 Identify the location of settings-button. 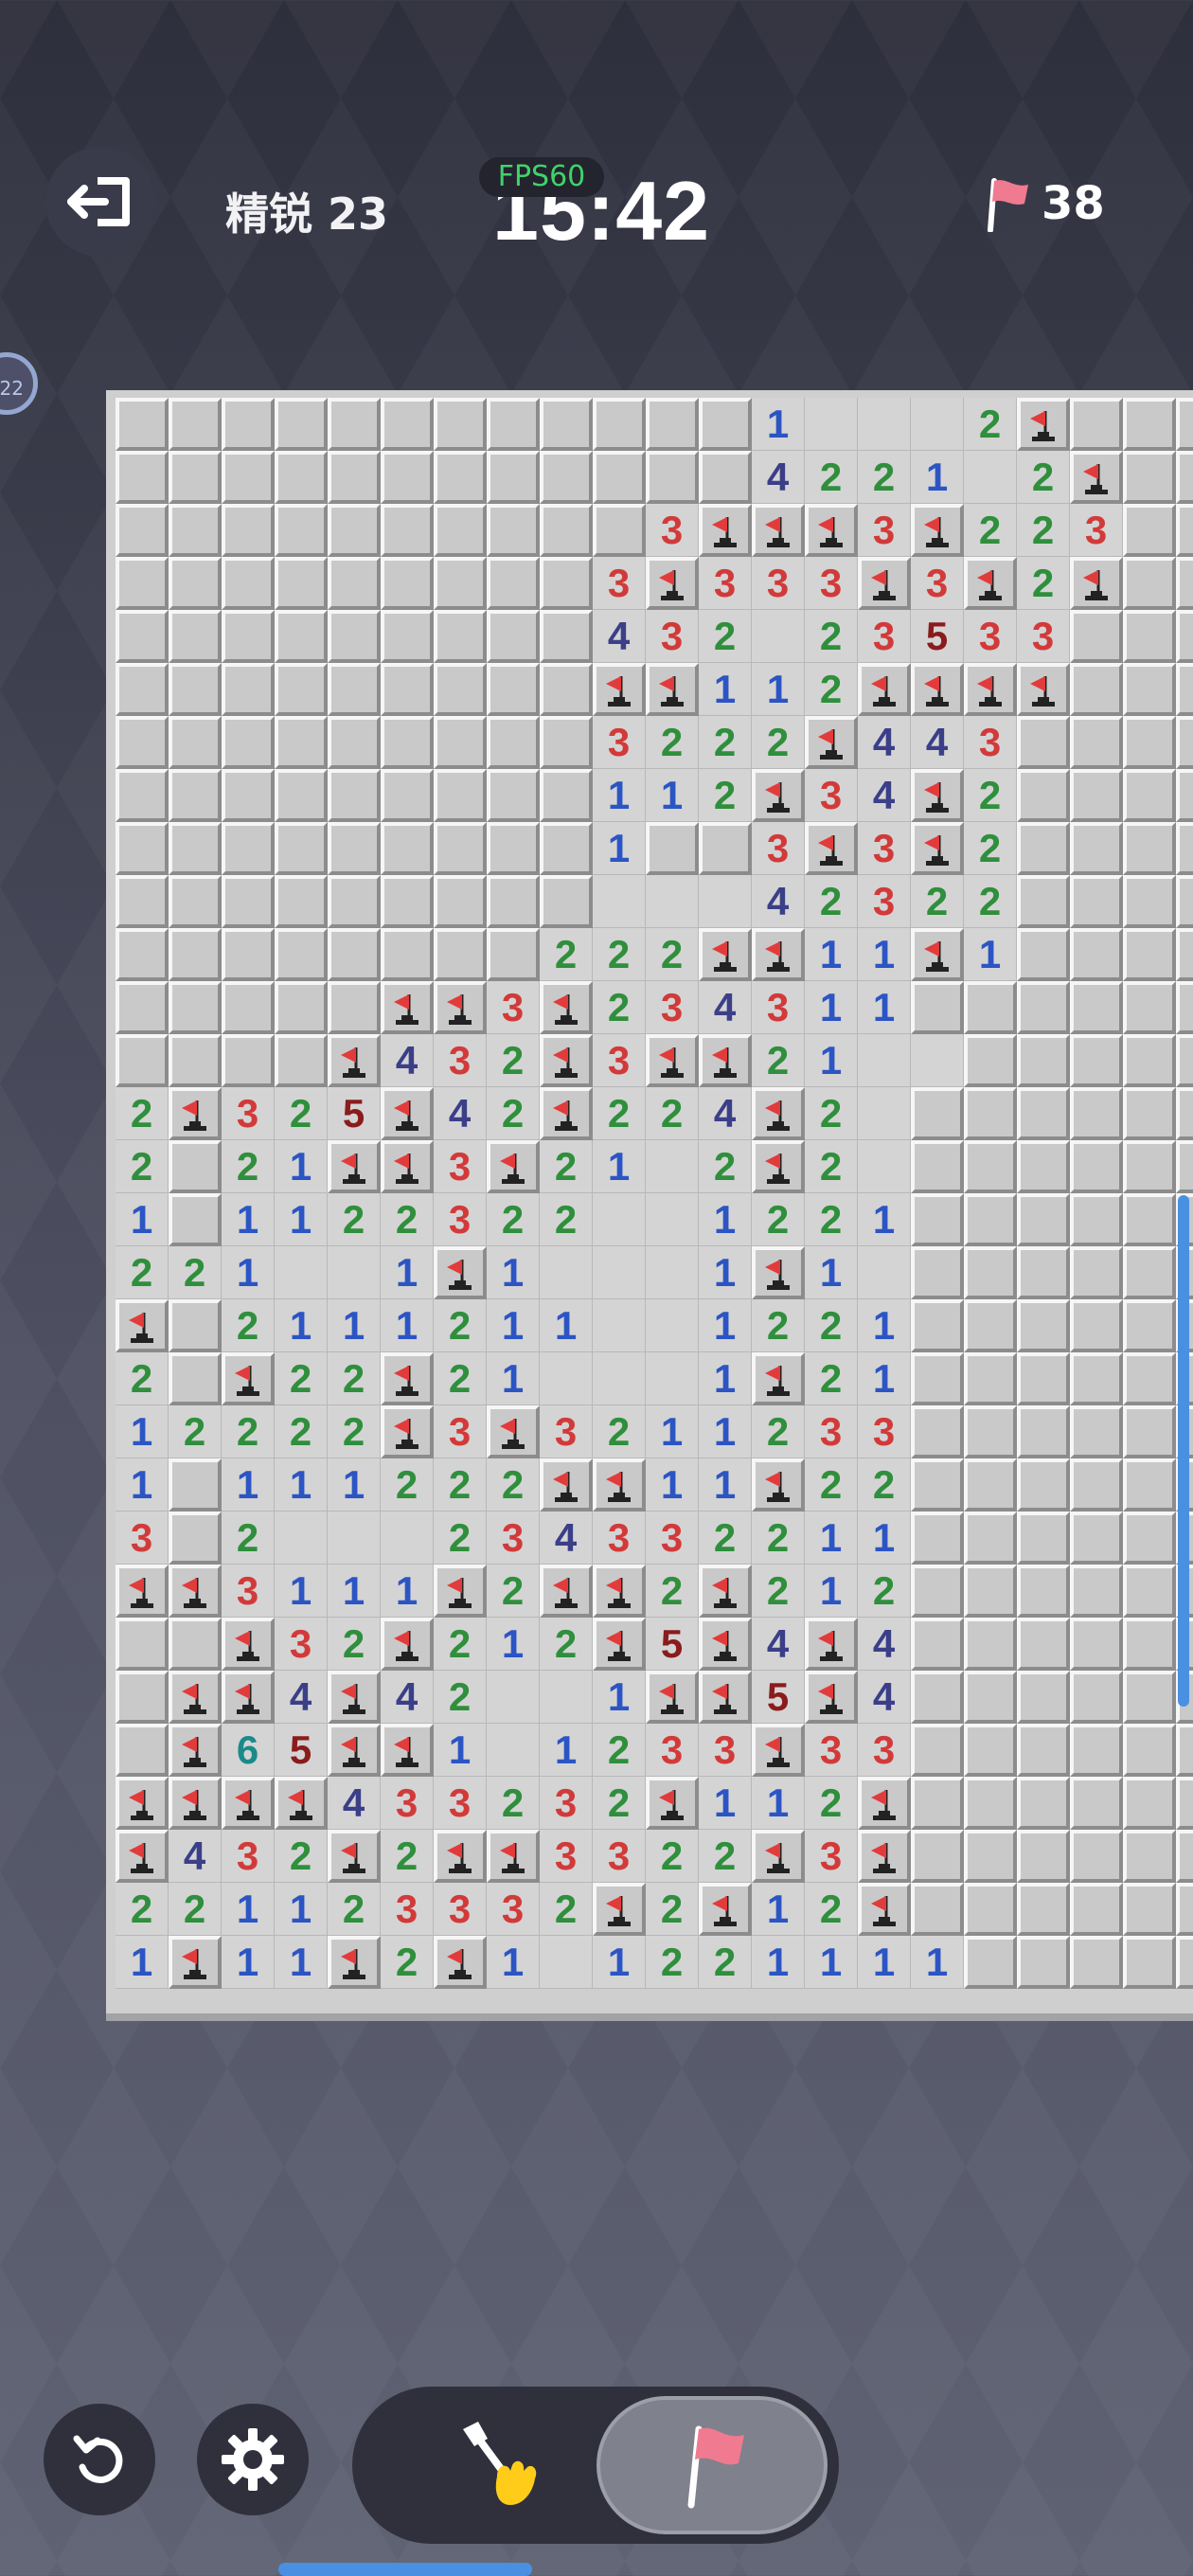
(253, 2459).